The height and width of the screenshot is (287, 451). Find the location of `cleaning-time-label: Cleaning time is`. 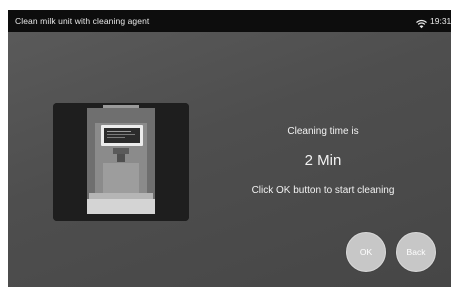

cleaning-time-label: Cleaning time is is located at coordinates (323, 131).